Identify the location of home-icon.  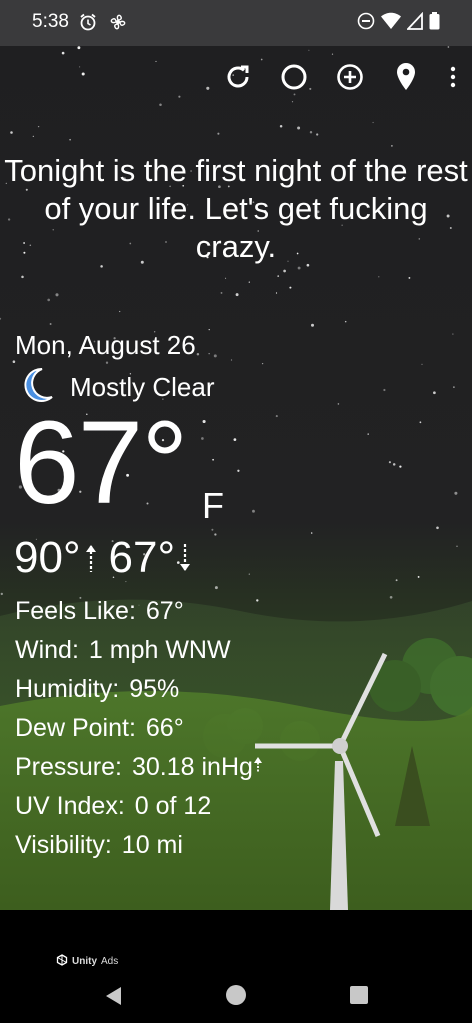
(236, 995).